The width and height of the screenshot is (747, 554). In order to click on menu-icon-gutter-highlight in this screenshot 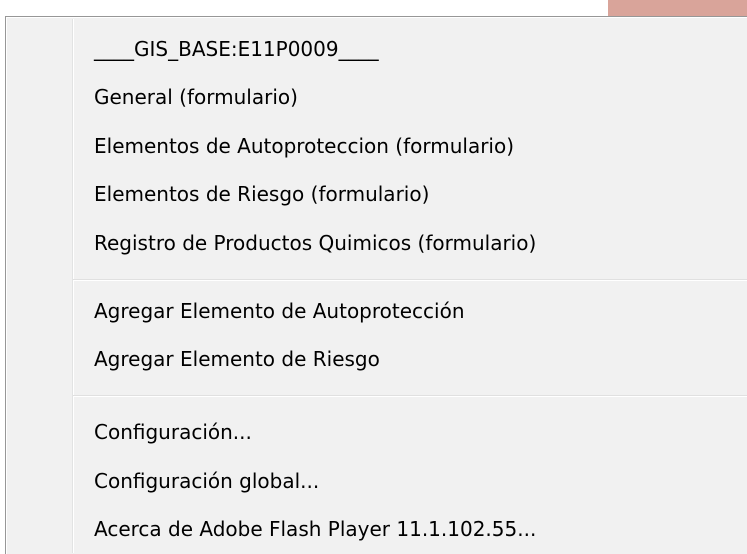, I will do `click(73, 286)`.